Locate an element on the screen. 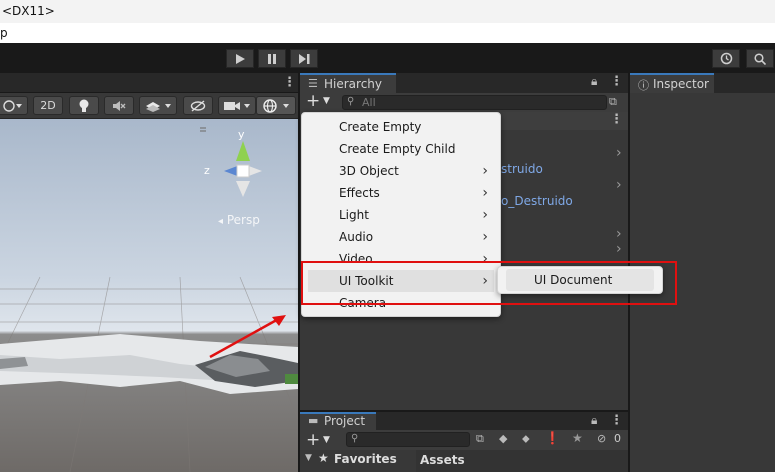  hierarchy-search-options-icon: ⧉ is located at coordinates (613, 102).